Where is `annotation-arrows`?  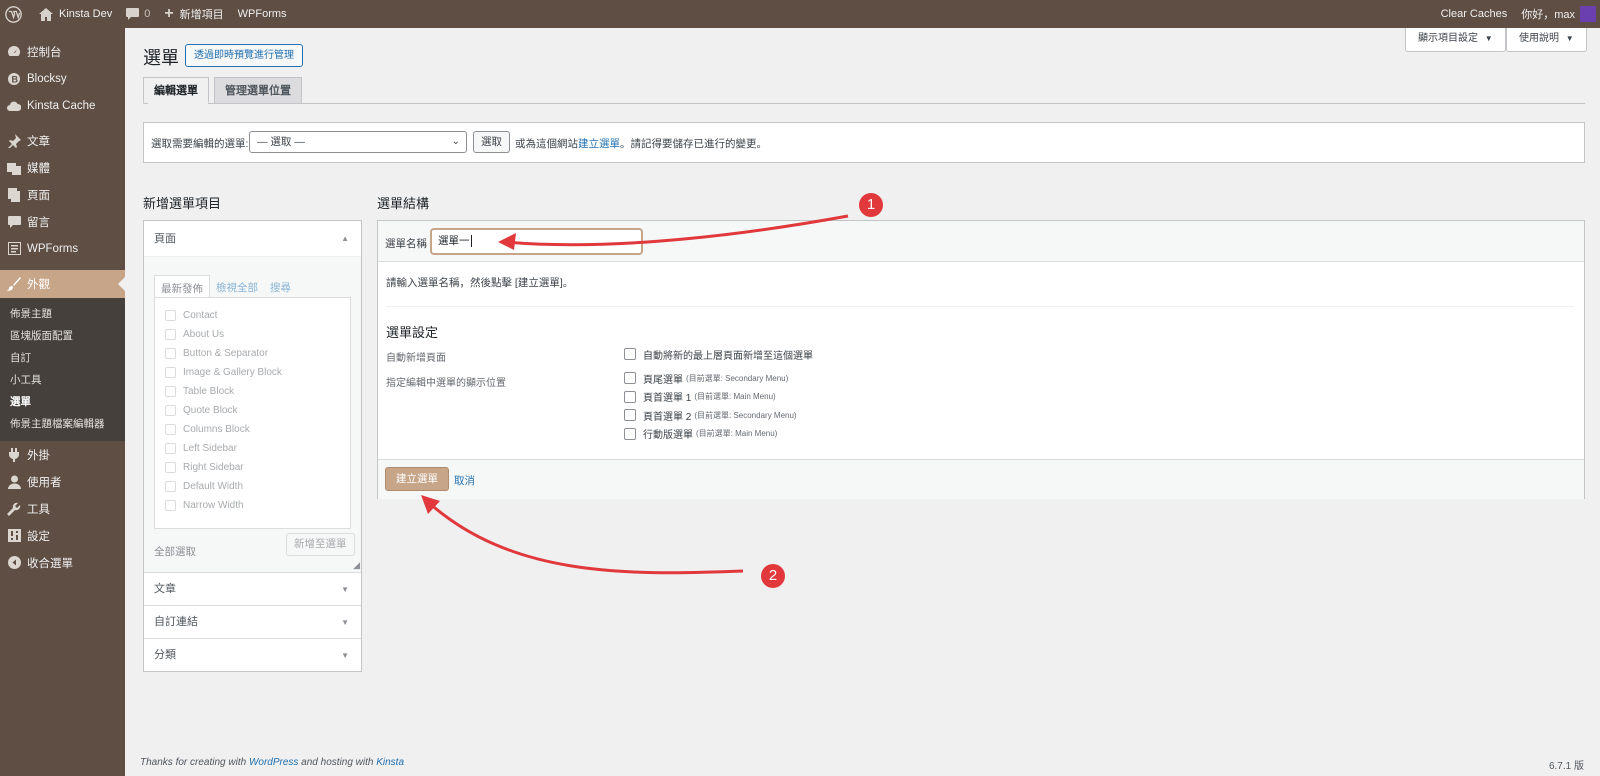
annotation-arrows is located at coordinates (635, 394).